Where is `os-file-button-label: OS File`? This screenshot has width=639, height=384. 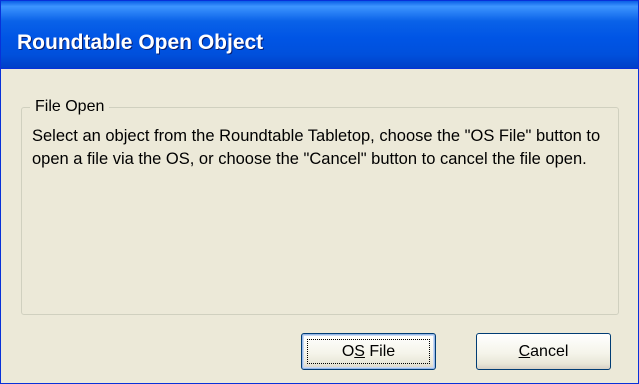
os-file-button-label: OS File is located at coordinates (368, 351).